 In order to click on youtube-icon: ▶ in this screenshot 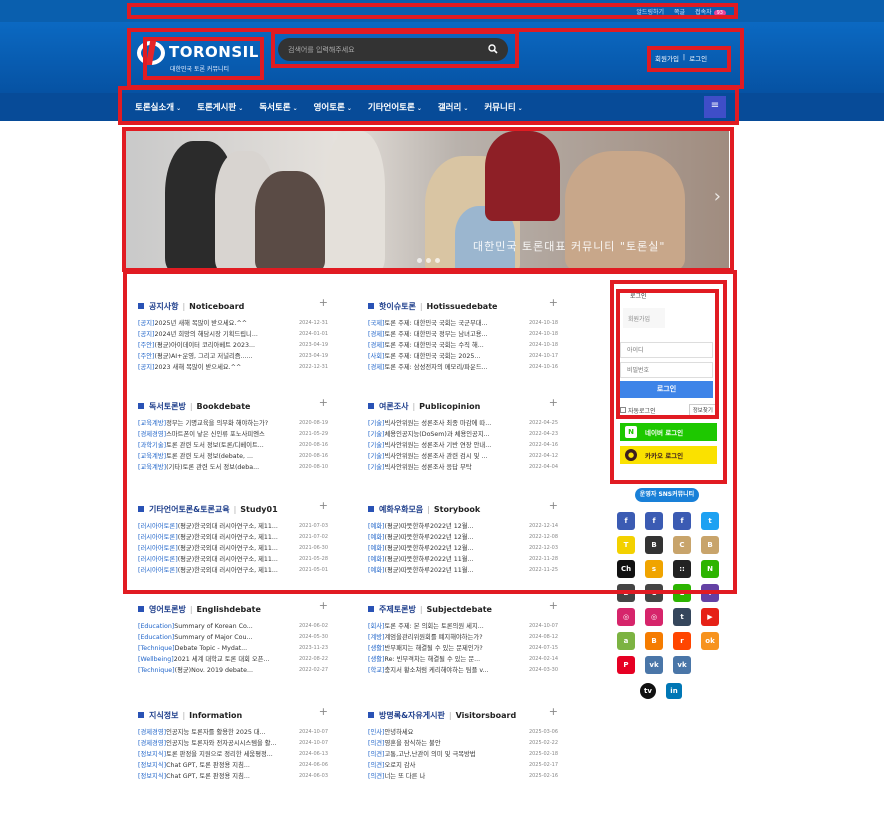, I will do `click(710, 617)`.